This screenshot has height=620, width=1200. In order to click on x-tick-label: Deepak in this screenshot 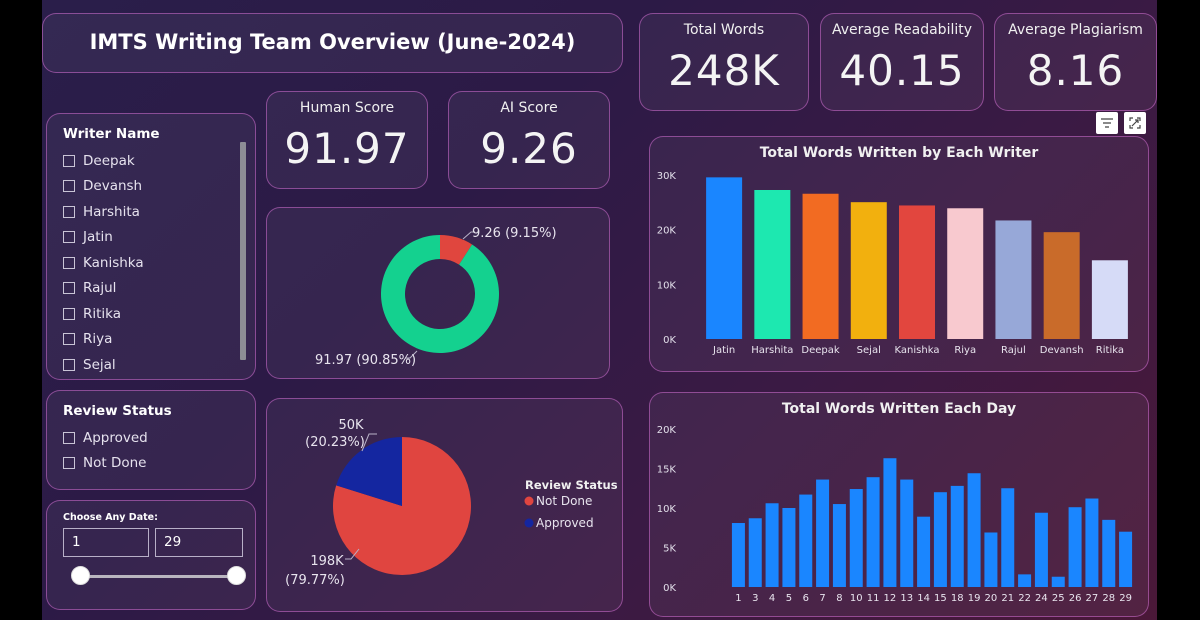, I will do `click(820, 350)`.